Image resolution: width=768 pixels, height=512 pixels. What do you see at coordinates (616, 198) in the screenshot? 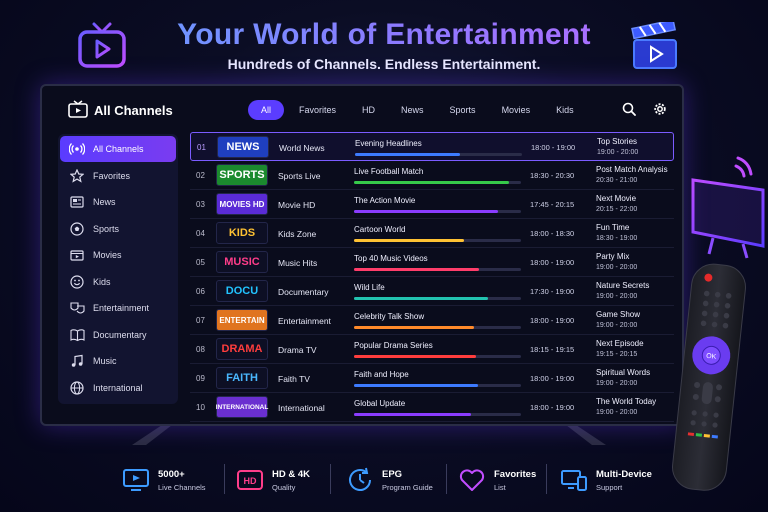
I see `next-program: Next Movie` at bounding box center [616, 198].